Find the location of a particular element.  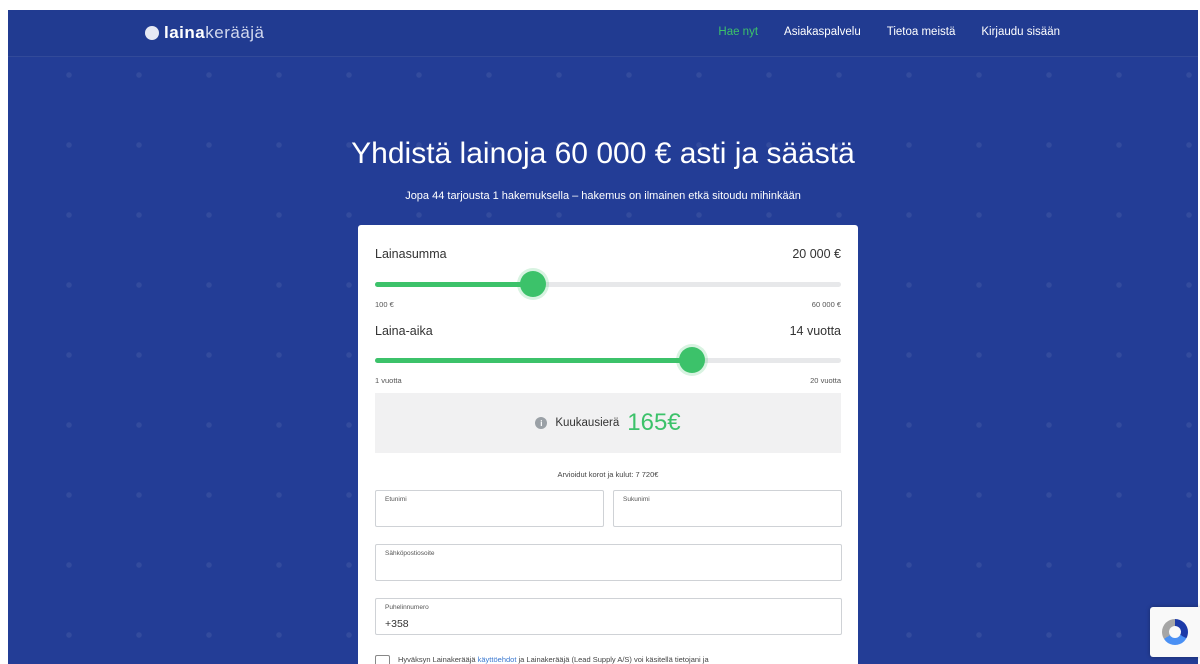

term-slider-fill is located at coordinates (533, 360).